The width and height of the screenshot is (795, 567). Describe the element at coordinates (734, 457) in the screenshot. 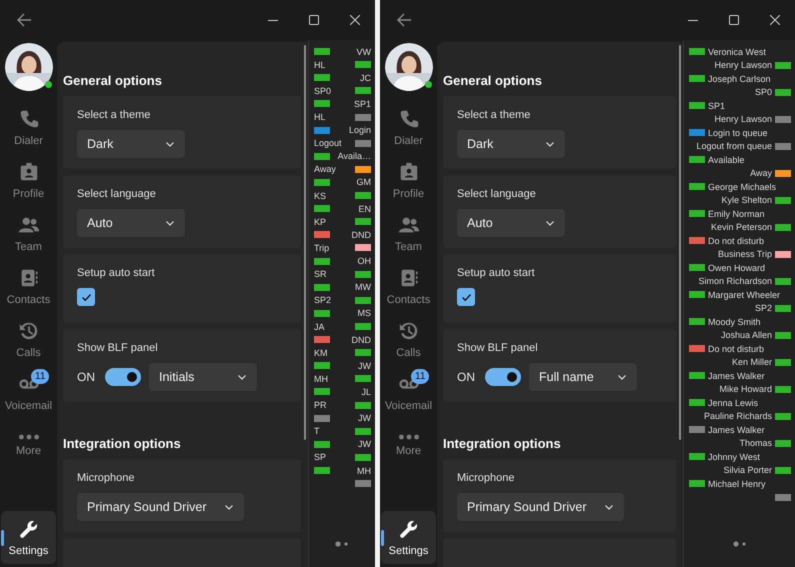

I see `contact-name: Johnny West` at that location.